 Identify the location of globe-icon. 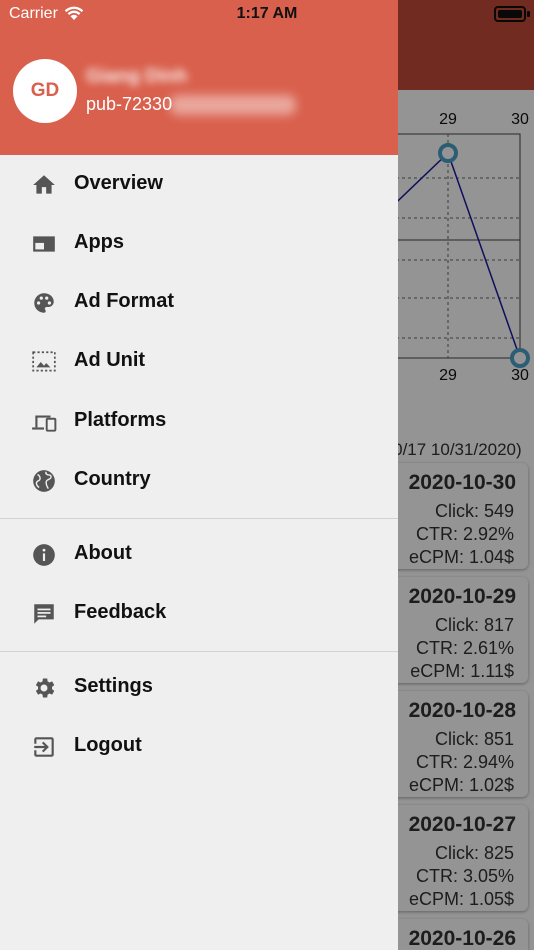
(44, 481).